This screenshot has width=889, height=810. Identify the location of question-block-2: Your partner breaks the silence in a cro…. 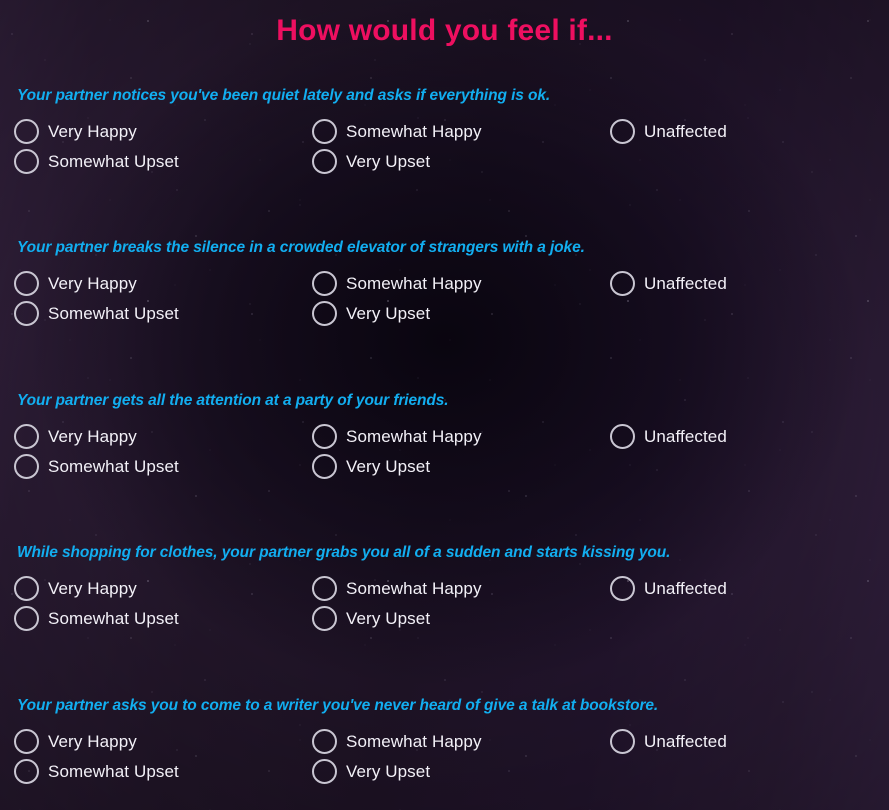
(444, 283).